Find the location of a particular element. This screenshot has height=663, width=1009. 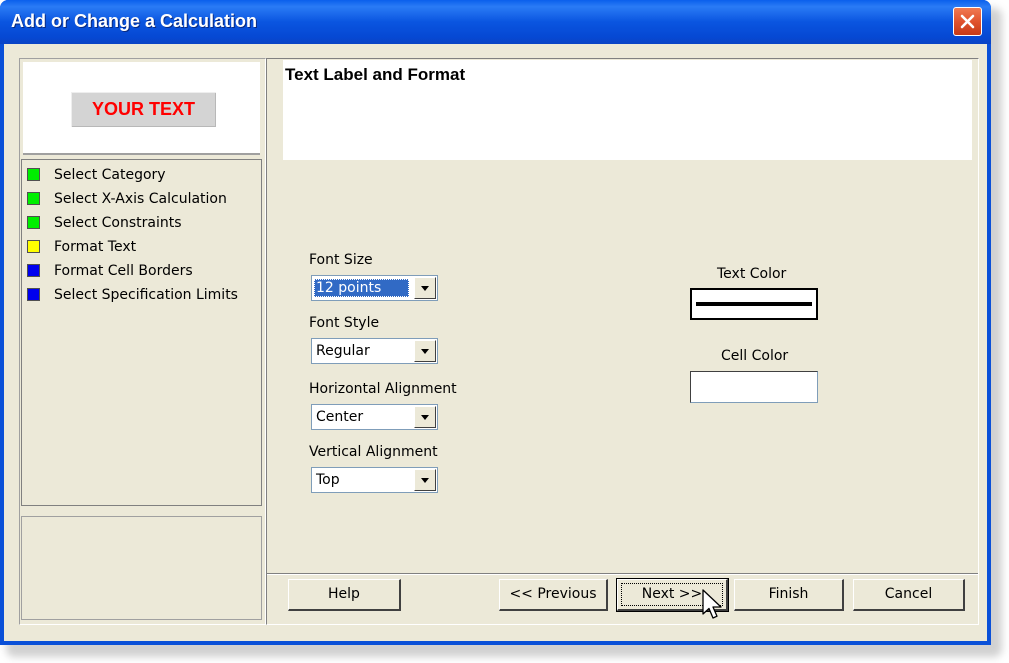

step-label: Select Category is located at coordinates (110, 175).